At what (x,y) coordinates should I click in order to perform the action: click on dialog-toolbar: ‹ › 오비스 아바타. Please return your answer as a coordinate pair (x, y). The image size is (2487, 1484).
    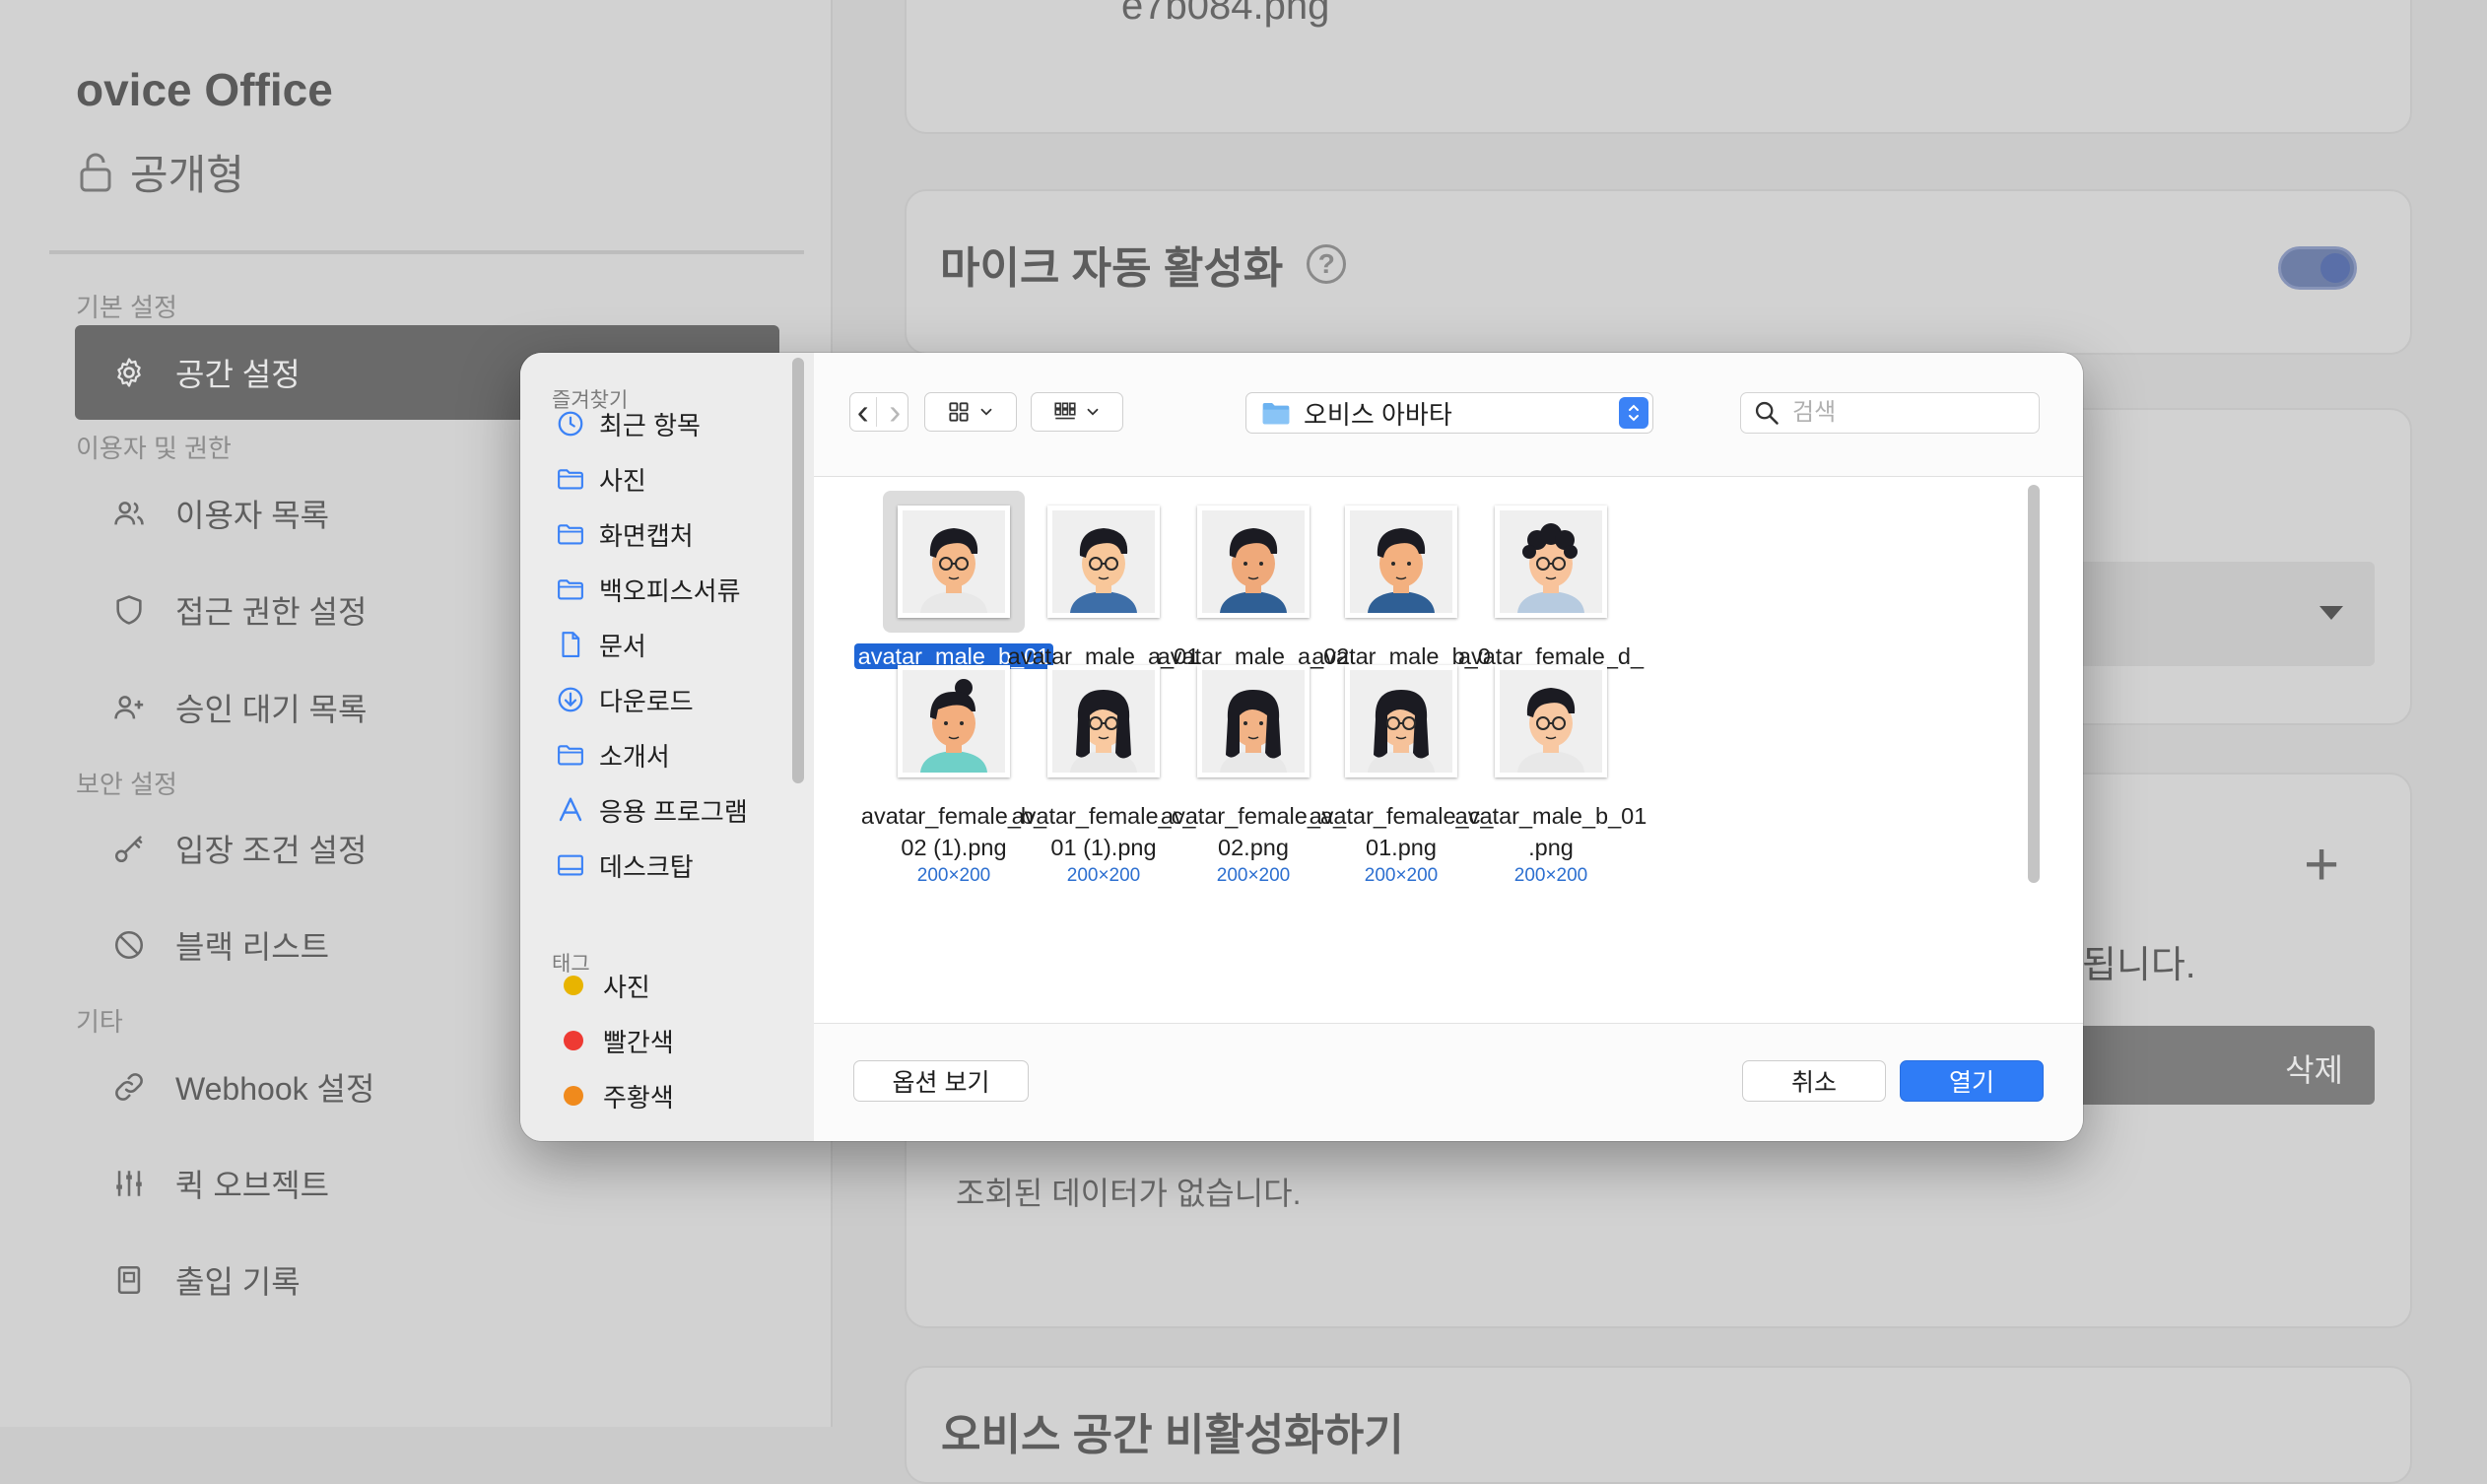
    Looking at the image, I should click on (1448, 415).